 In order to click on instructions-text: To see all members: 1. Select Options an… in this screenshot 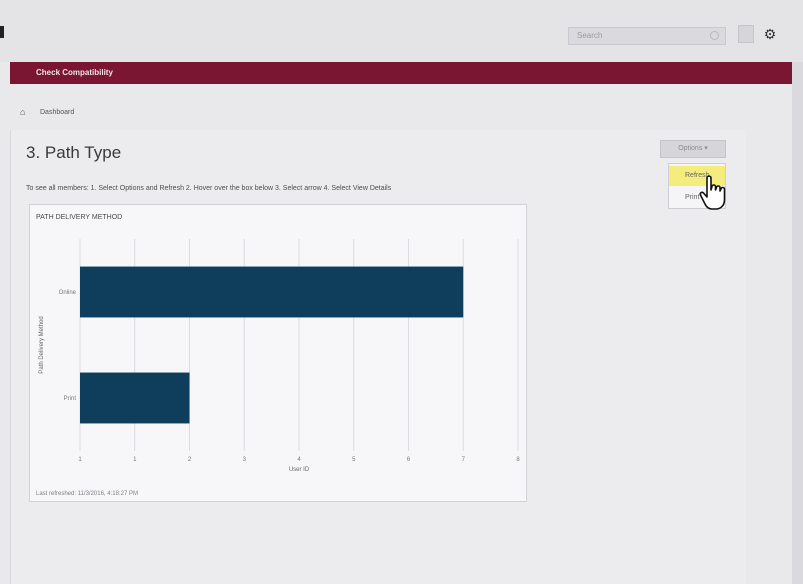, I will do `click(209, 188)`.